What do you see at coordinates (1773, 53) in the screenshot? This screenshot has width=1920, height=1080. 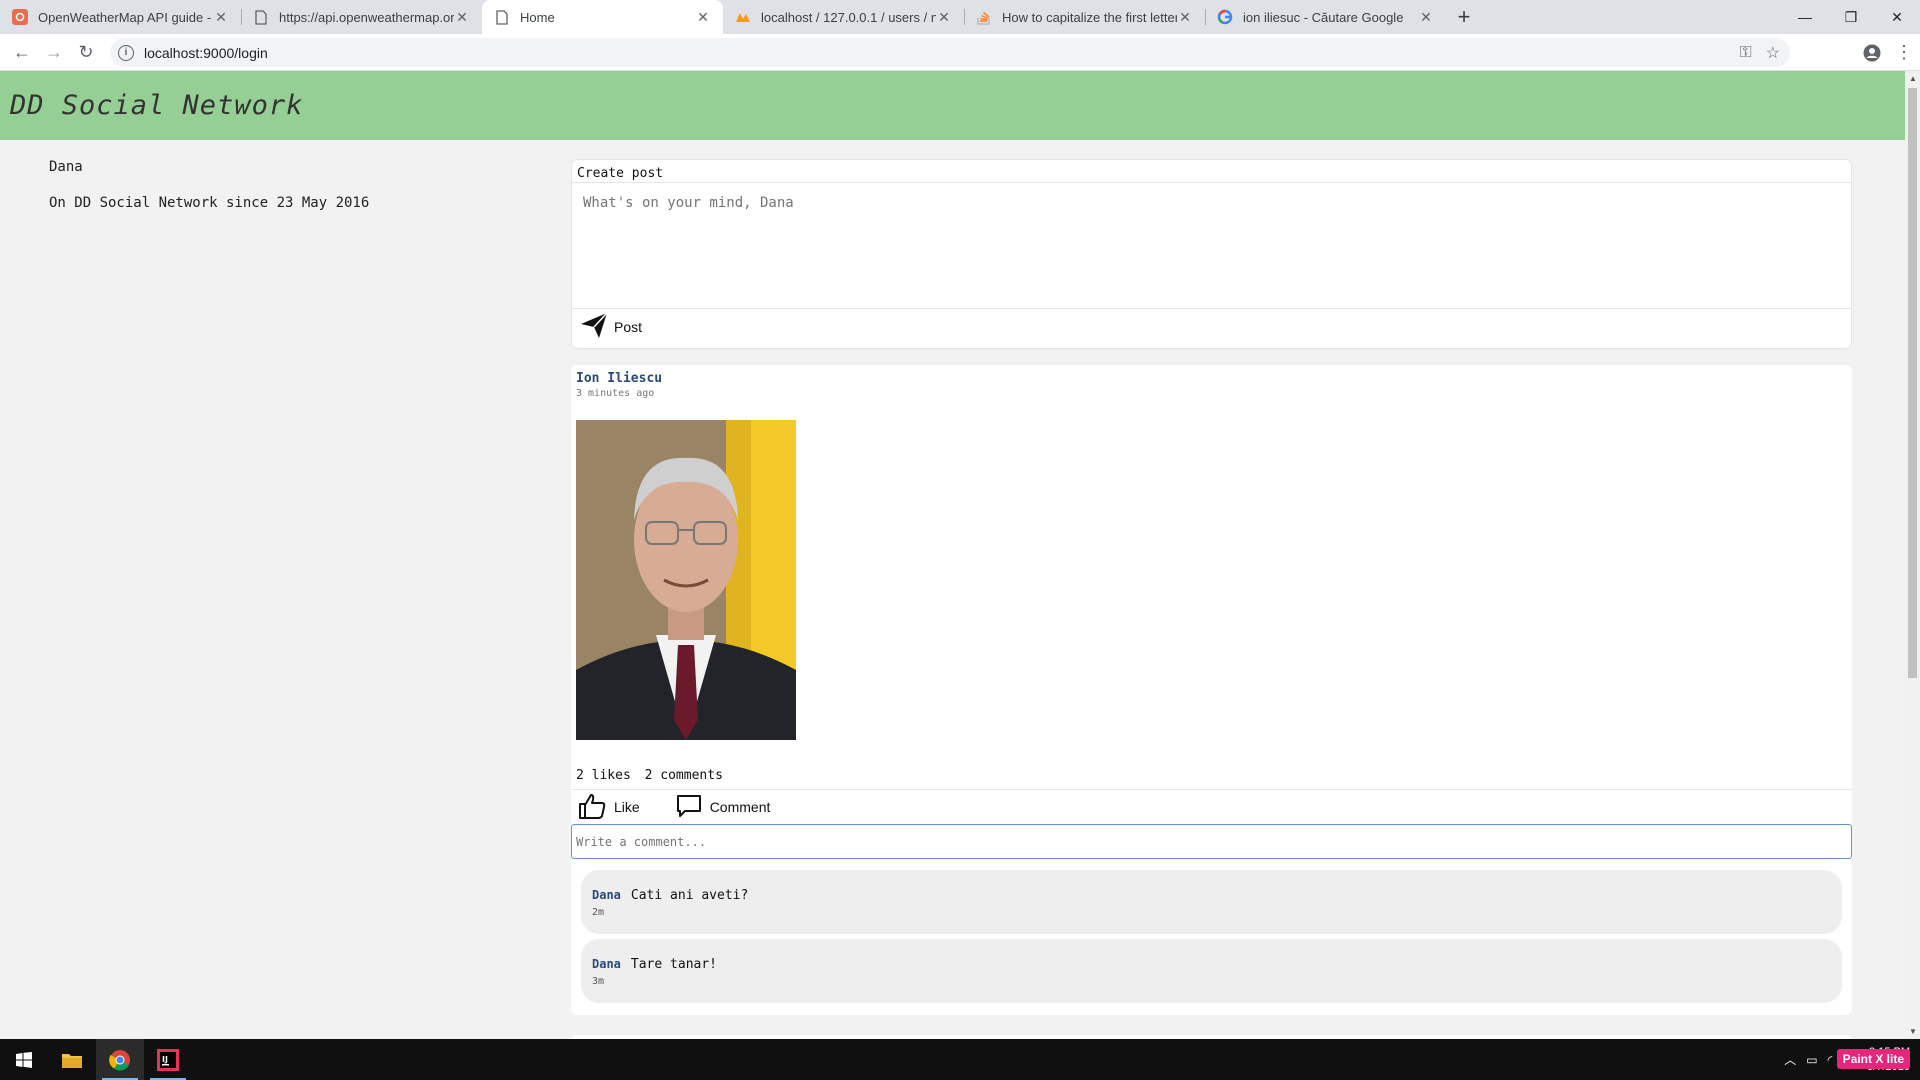 I see `star-icon: ☆` at bounding box center [1773, 53].